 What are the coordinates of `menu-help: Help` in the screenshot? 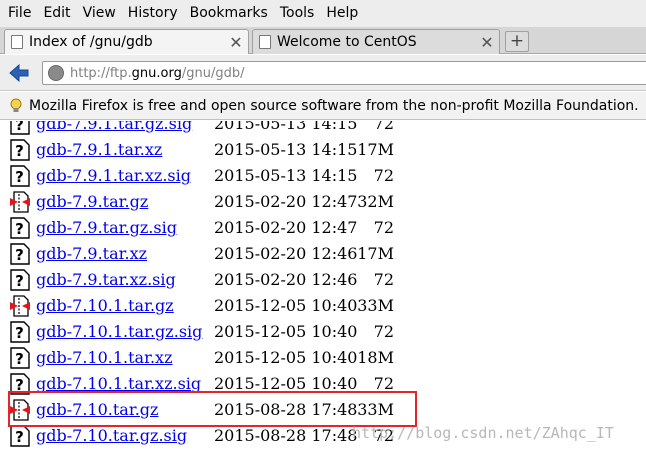 It's located at (343, 13).